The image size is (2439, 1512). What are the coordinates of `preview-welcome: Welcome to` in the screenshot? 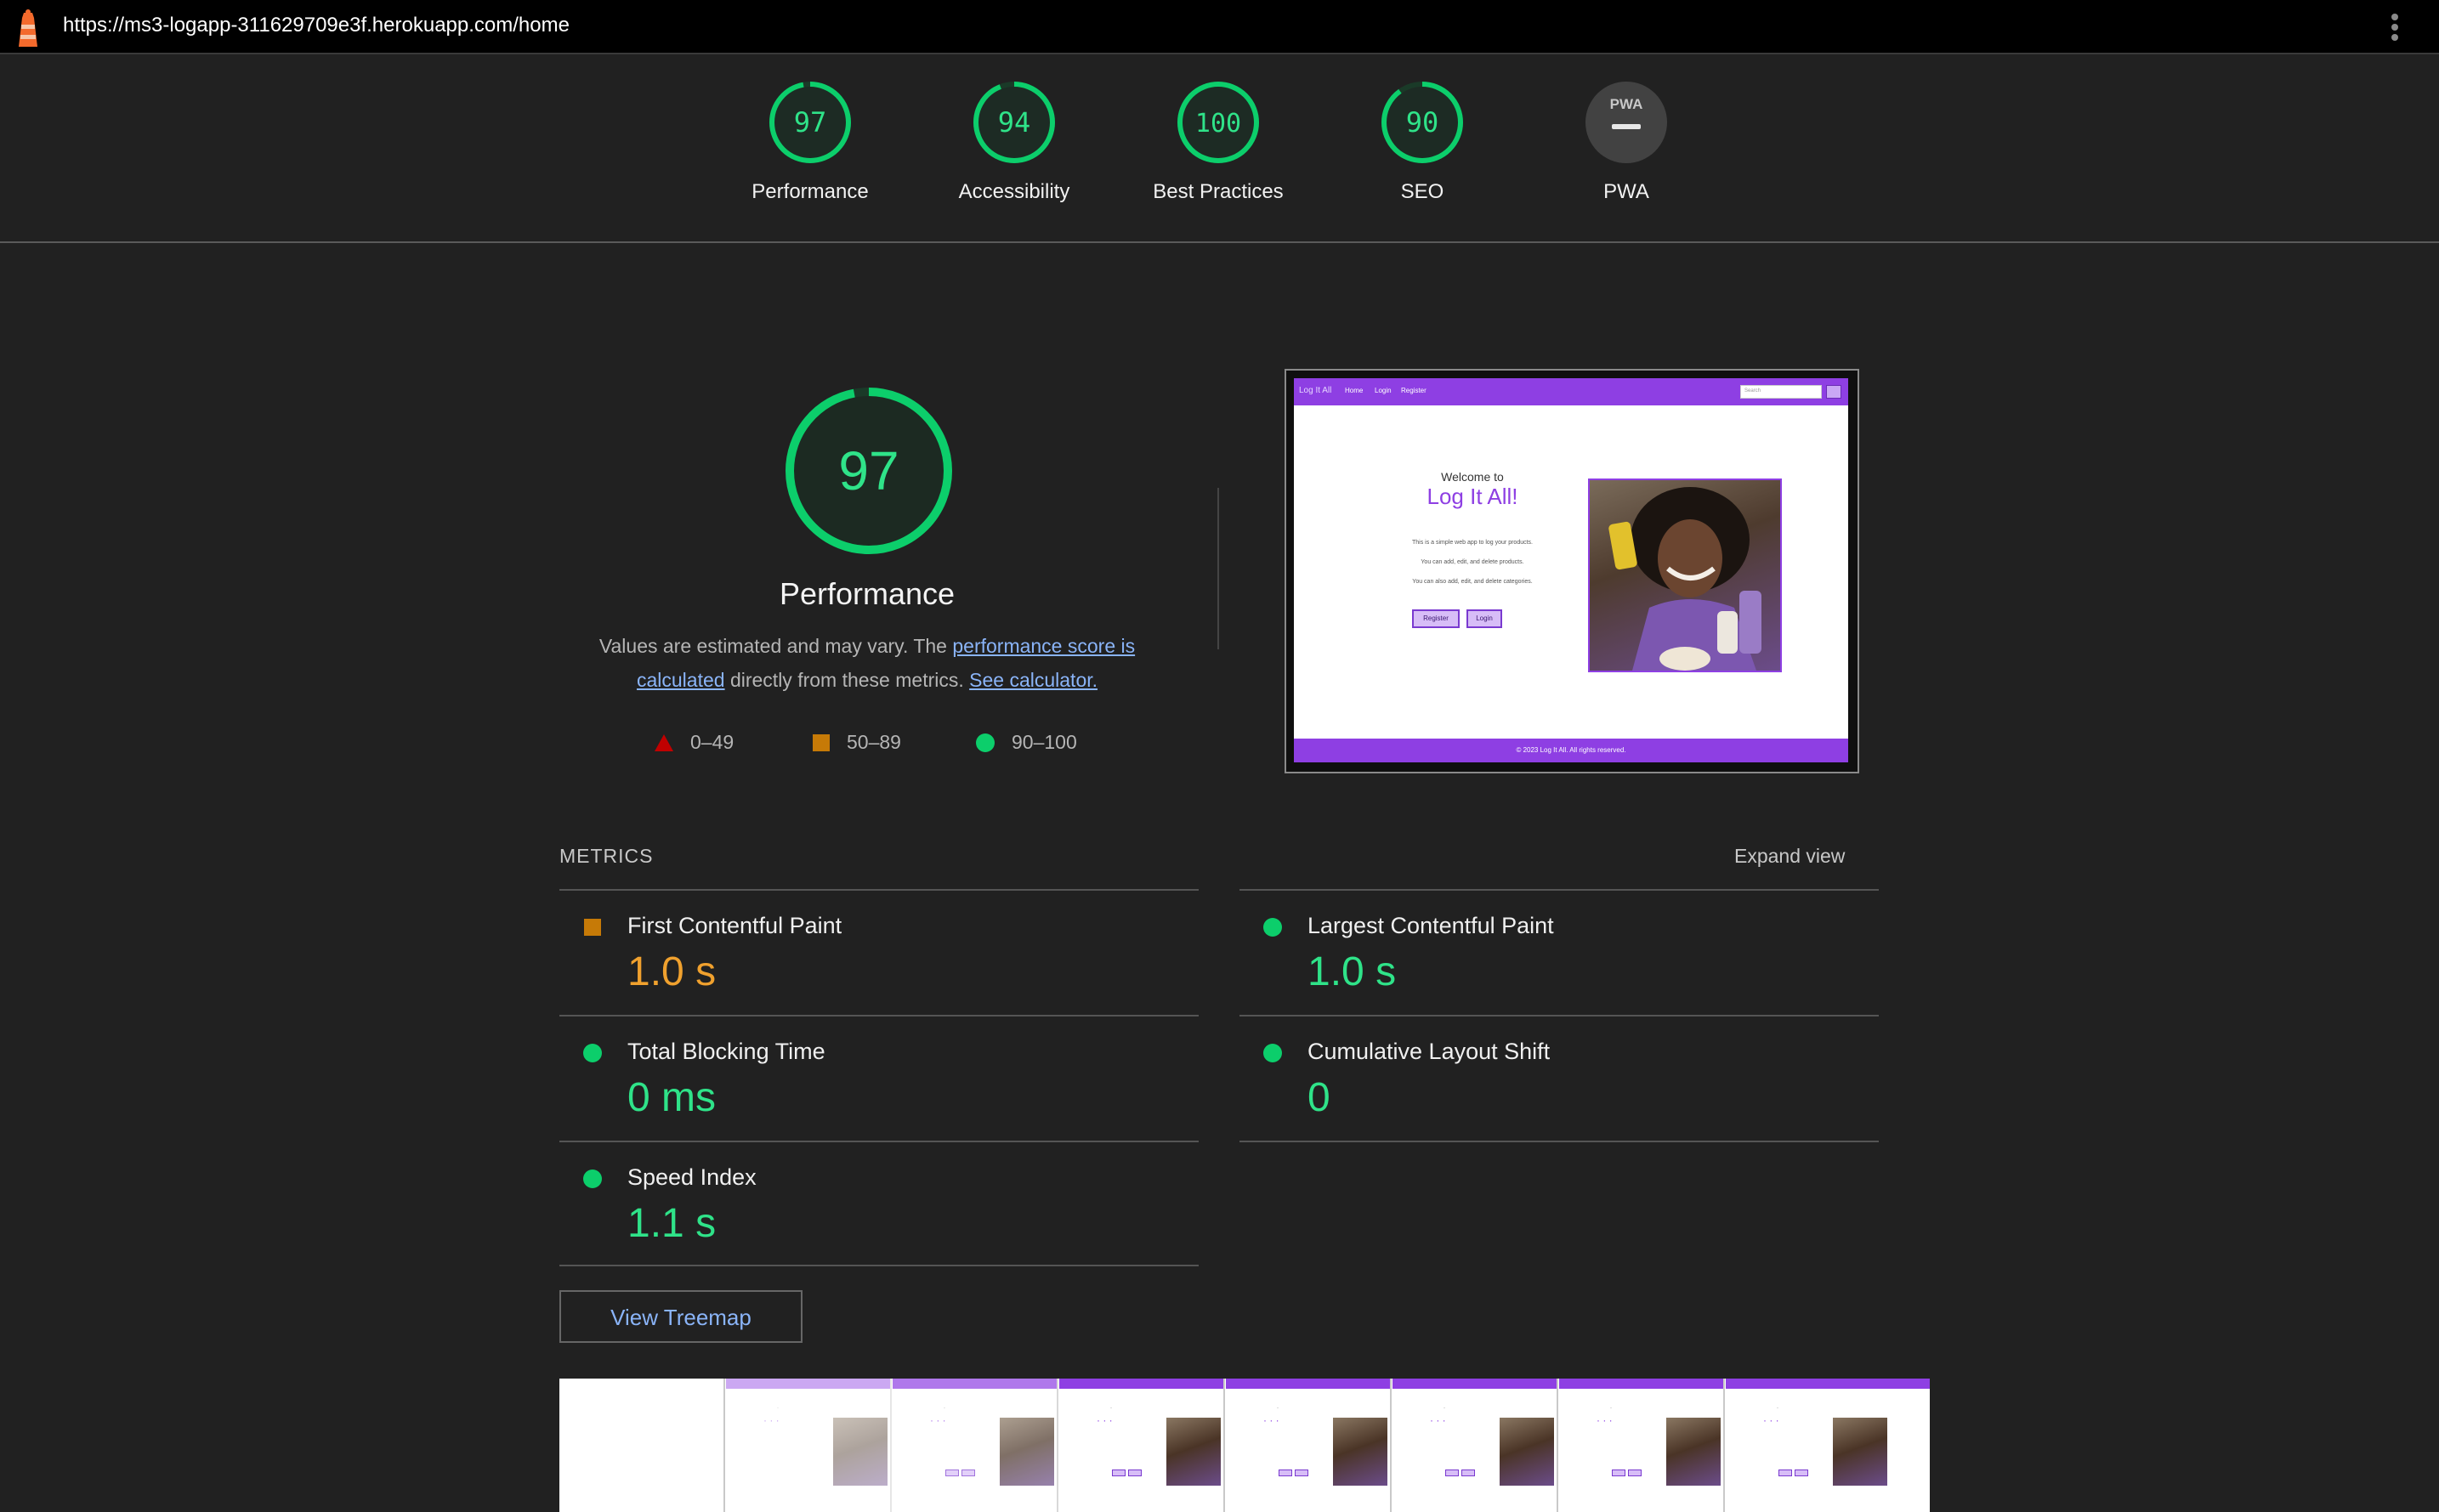 It's located at (1472, 477).